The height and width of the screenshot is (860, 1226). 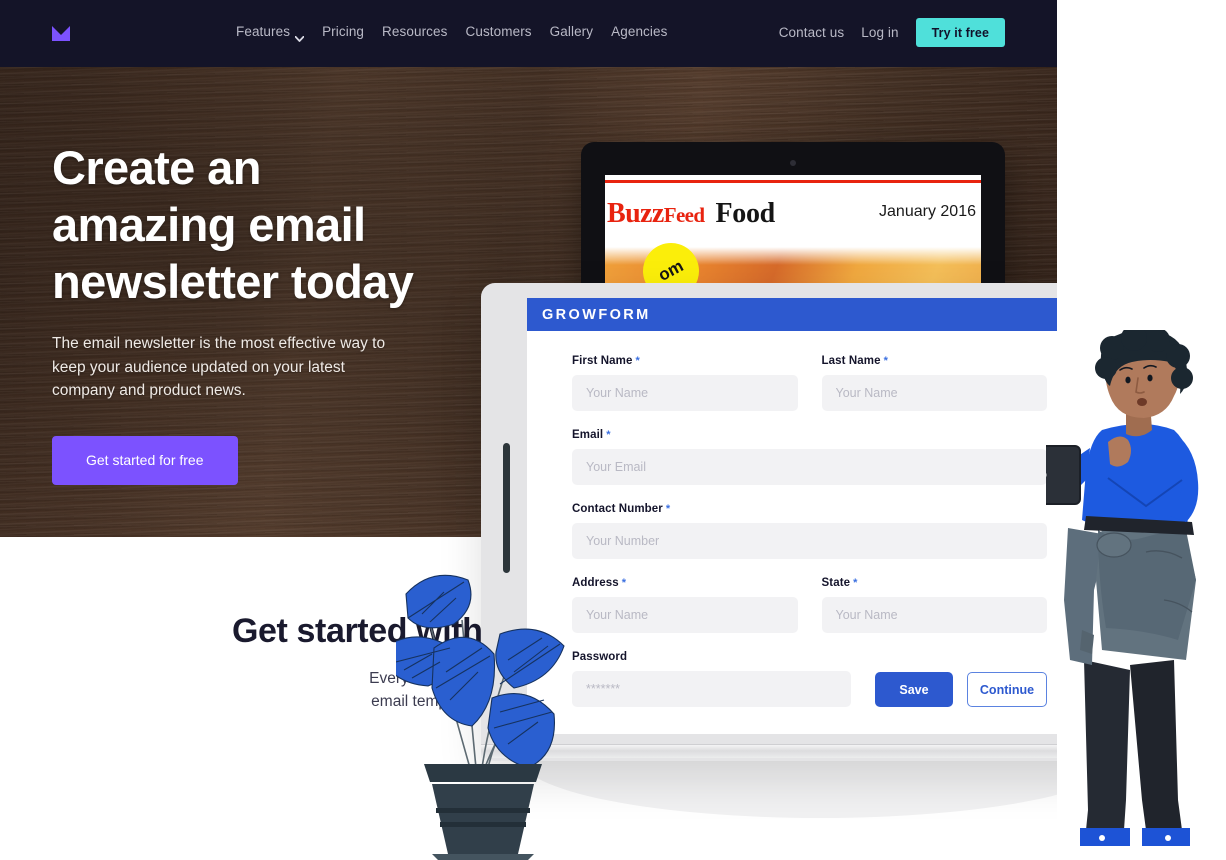 I want to click on tablet-camera-icon, so click(x=793, y=163).